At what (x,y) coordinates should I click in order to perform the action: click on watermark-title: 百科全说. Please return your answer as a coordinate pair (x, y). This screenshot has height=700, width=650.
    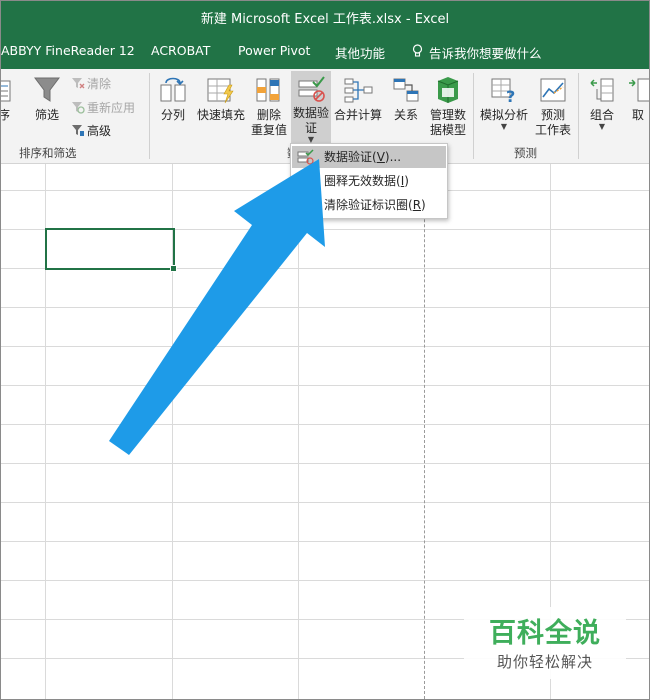
    Looking at the image, I should click on (545, 633).